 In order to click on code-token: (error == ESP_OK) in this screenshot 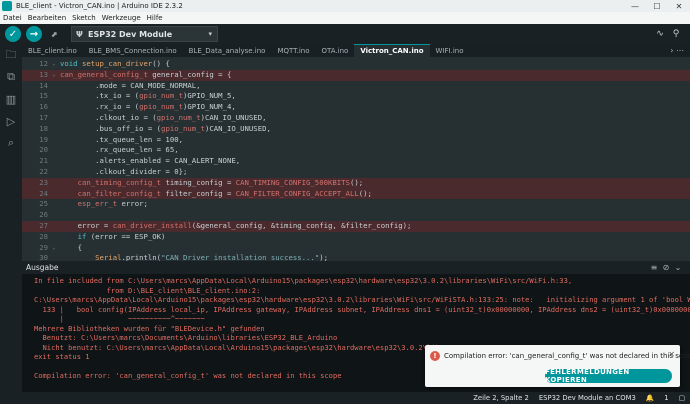, I will do `click(126, 236)`.